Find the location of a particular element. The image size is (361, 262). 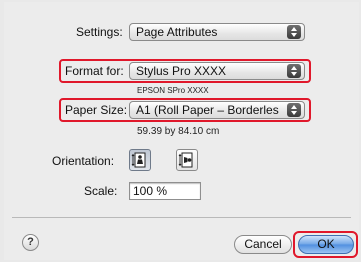

format-for-popup: Stylus Pro XXXX is located at coordinates (217, 71).